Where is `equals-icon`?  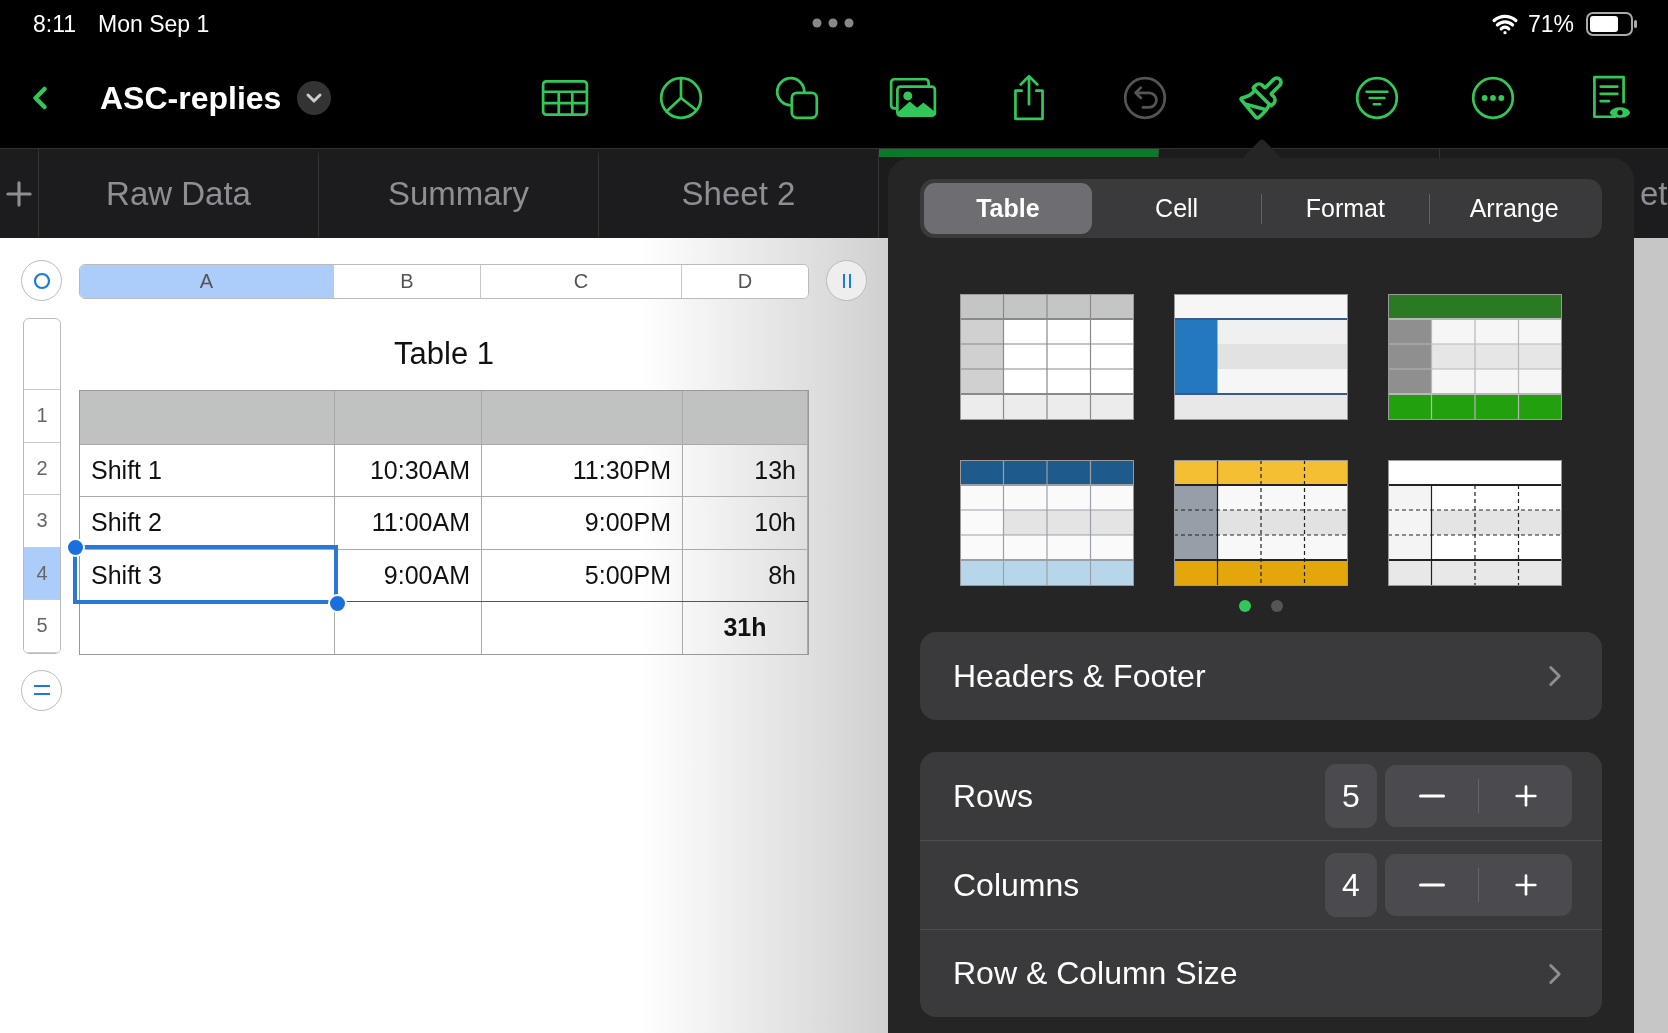 equals-icon is located at coordinates (41, 690).